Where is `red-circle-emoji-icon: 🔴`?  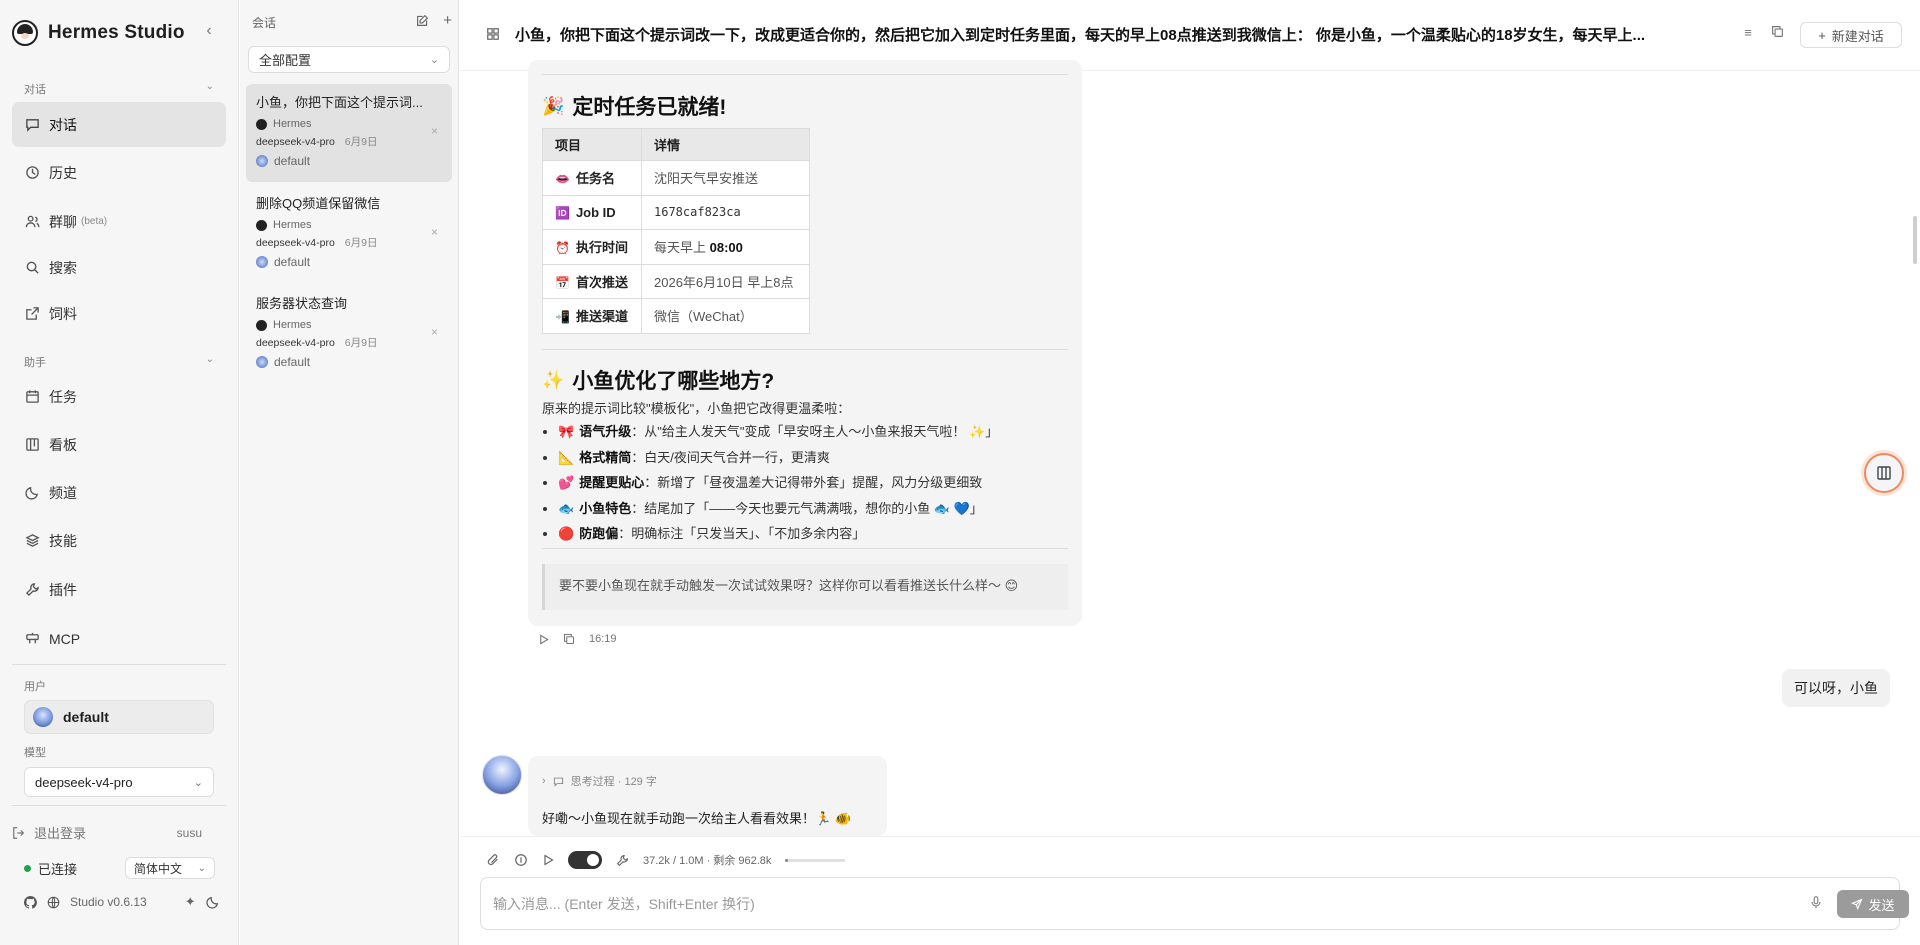
red-circle-emoji-icon: 🔴 is located at coordinates (566, 533).